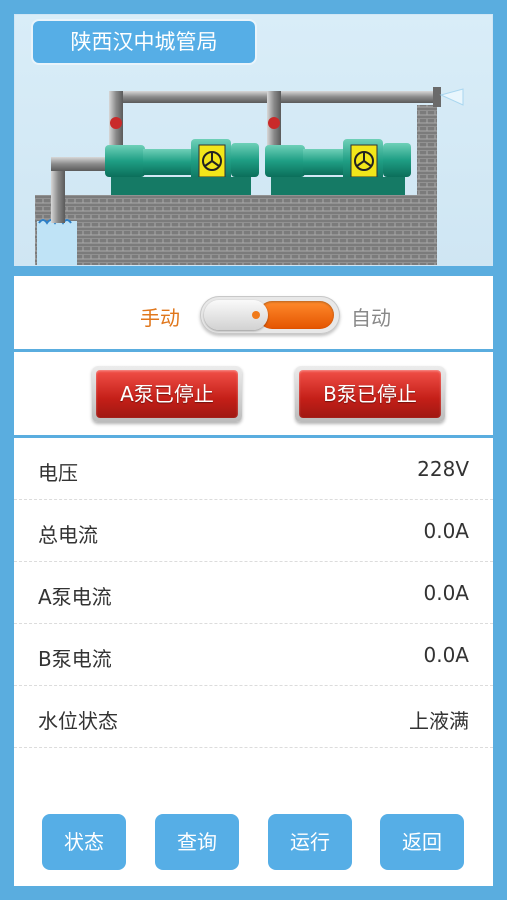 The width and height of the screenshot is (507, 900). I want to click on list-item: 总电流 0.0A, so click(253, 531).